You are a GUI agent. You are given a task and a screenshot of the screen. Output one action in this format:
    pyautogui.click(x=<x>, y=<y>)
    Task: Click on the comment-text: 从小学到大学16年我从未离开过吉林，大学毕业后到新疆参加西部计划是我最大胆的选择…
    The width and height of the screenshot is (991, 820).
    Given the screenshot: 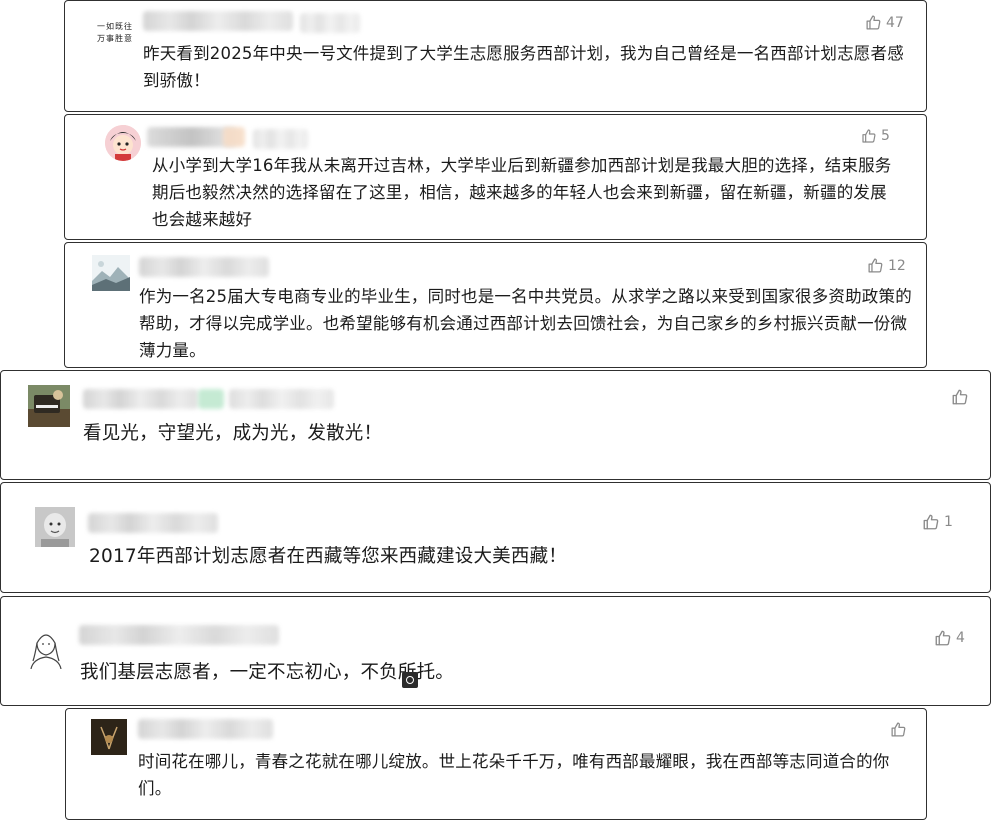 What is the action you would take?
    pyautogui.click(x=522, y=192)
    